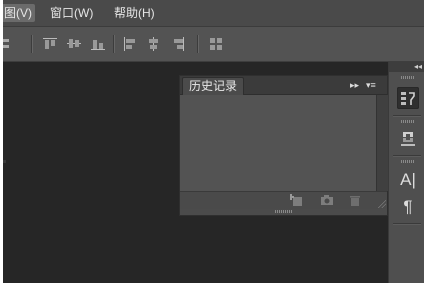 The width and height of the screenshot is (424, 283). What do you see at coordinates (382, 143) in the screenshot?
I see `history-scrollbar` at bounding box center [382, 143].